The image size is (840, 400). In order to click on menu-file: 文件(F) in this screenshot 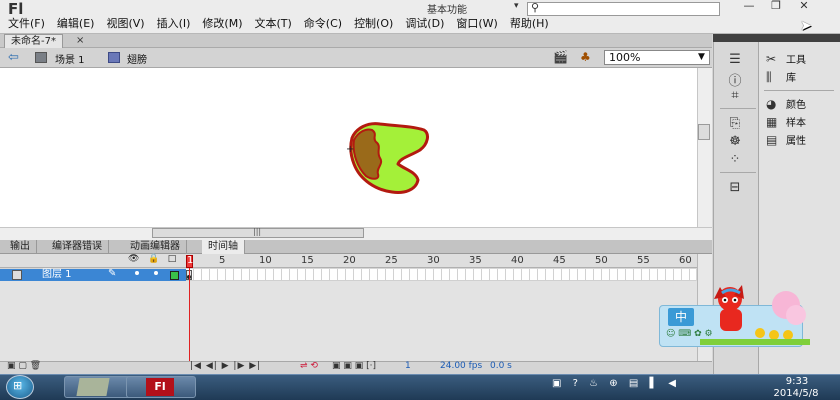, I will do `click(30, 24)`.